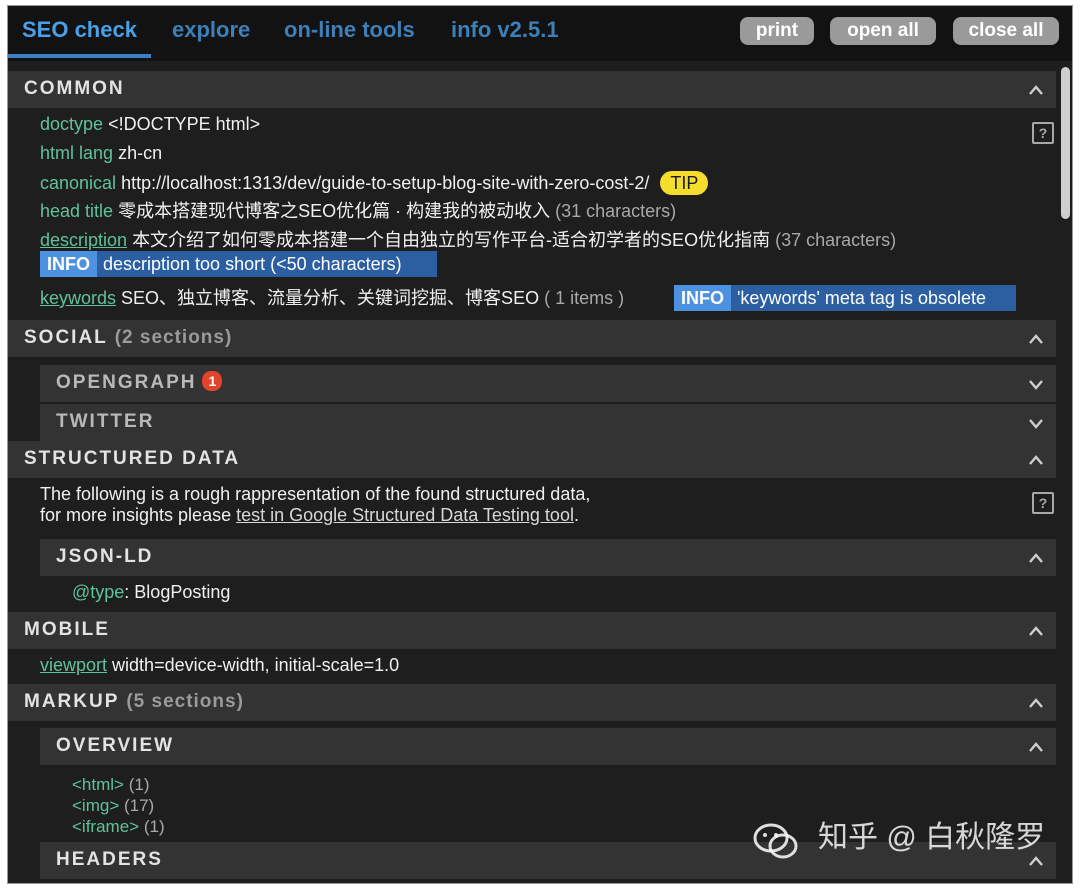 The width and height of the screenshot is (1080, 891). What do you see at coordinates (212, 381) in the screenshot?
I see `warning-count-badge: 1` at bounding box center [212, 381].